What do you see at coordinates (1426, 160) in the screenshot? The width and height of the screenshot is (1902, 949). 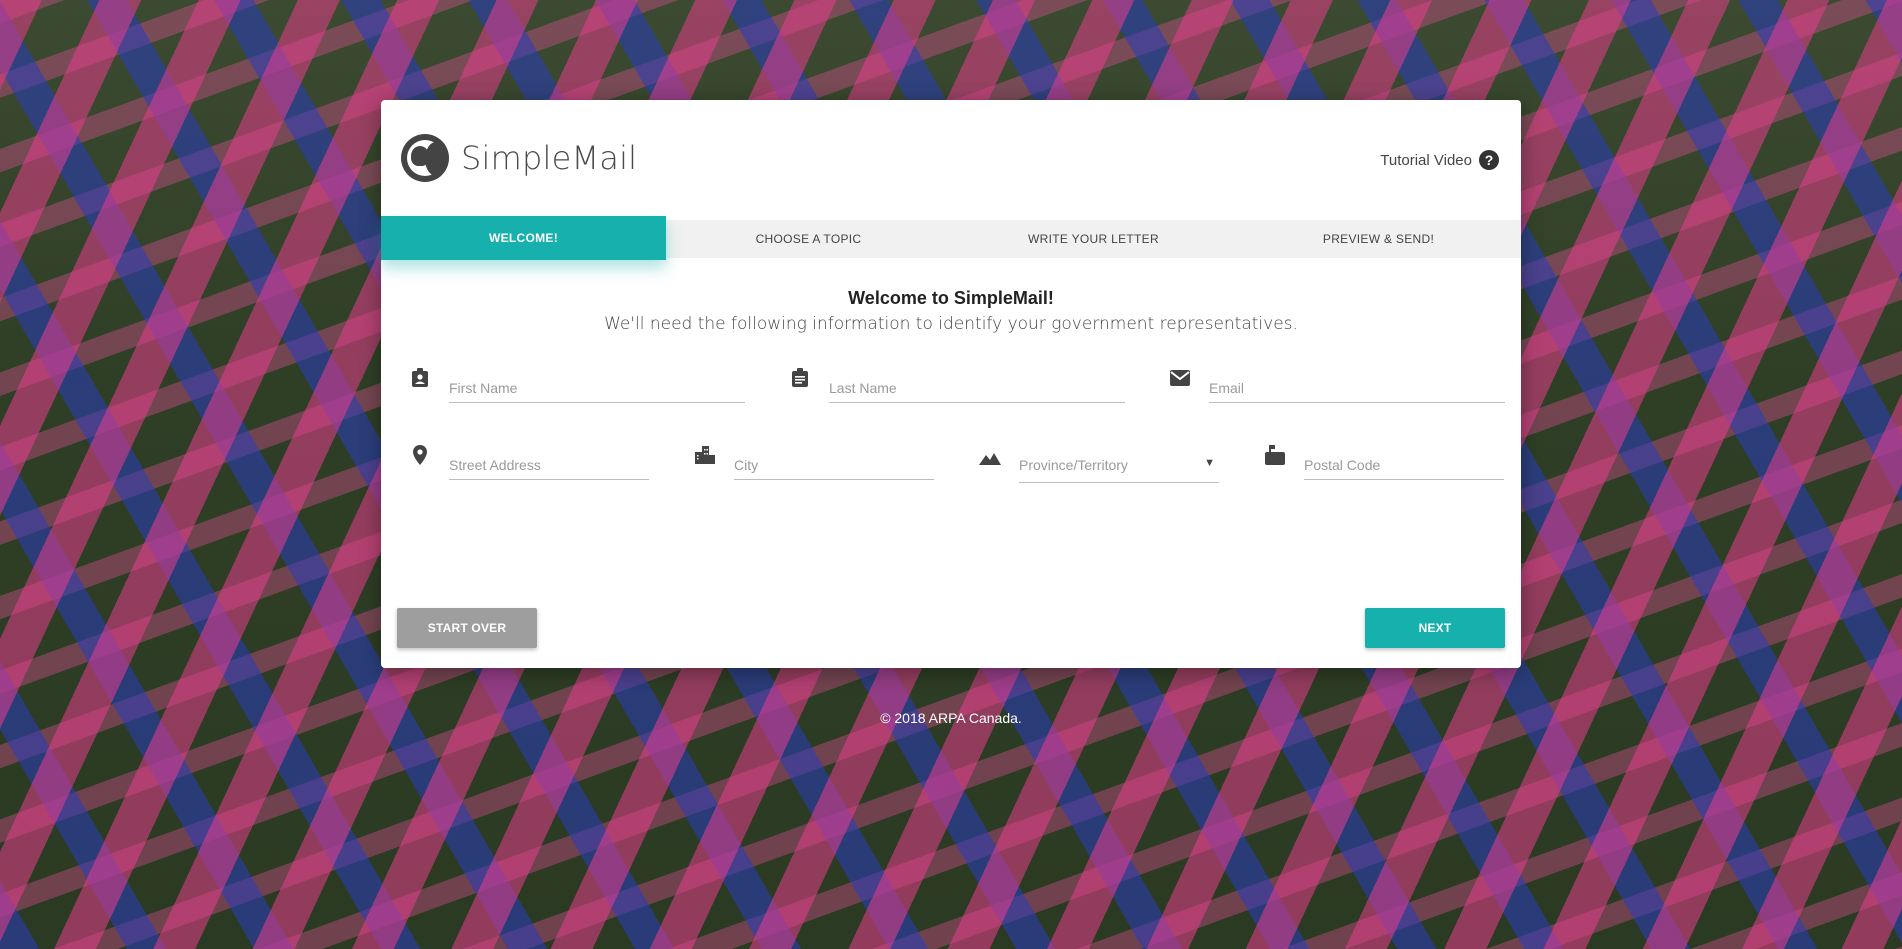 I see `tutorial-video-label: Tutorial Video` at bounding box center [1426, 160].